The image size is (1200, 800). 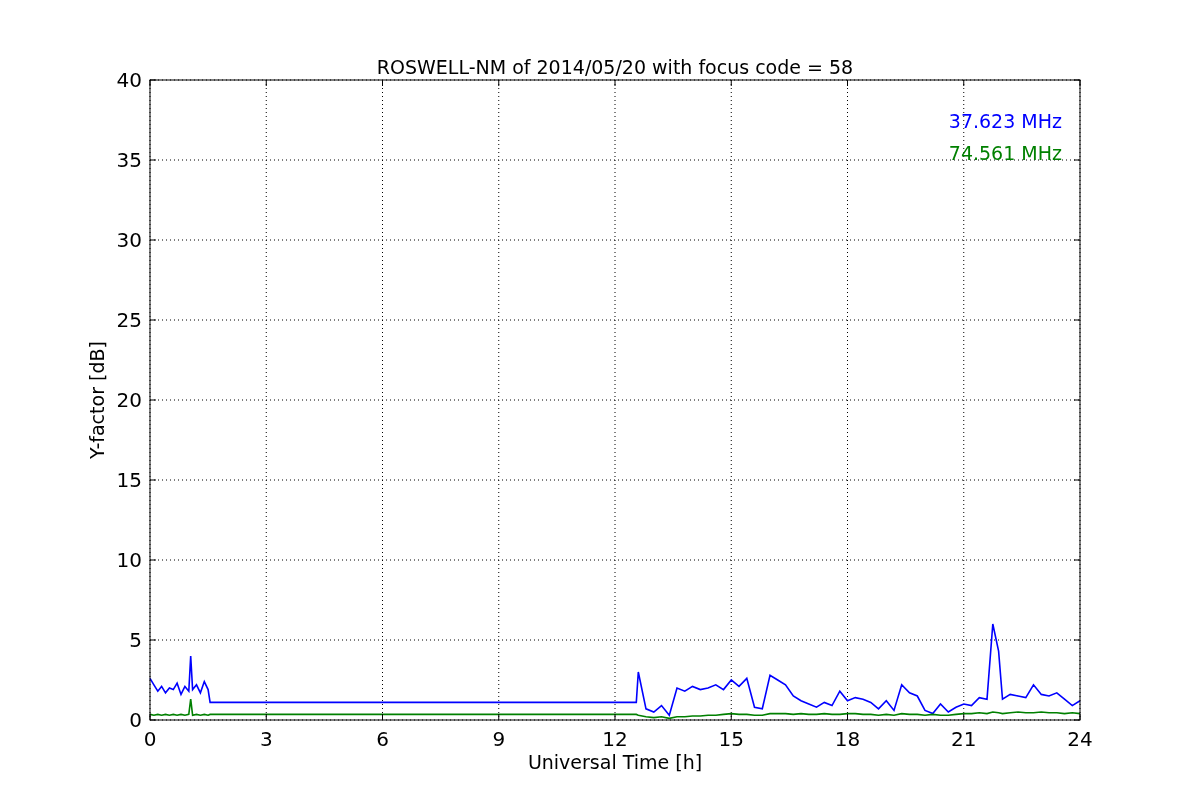 What do you see at coordinates (129, 160) in the screenshot?
I see `tick-label: 35` at bounding box center [129, 160].